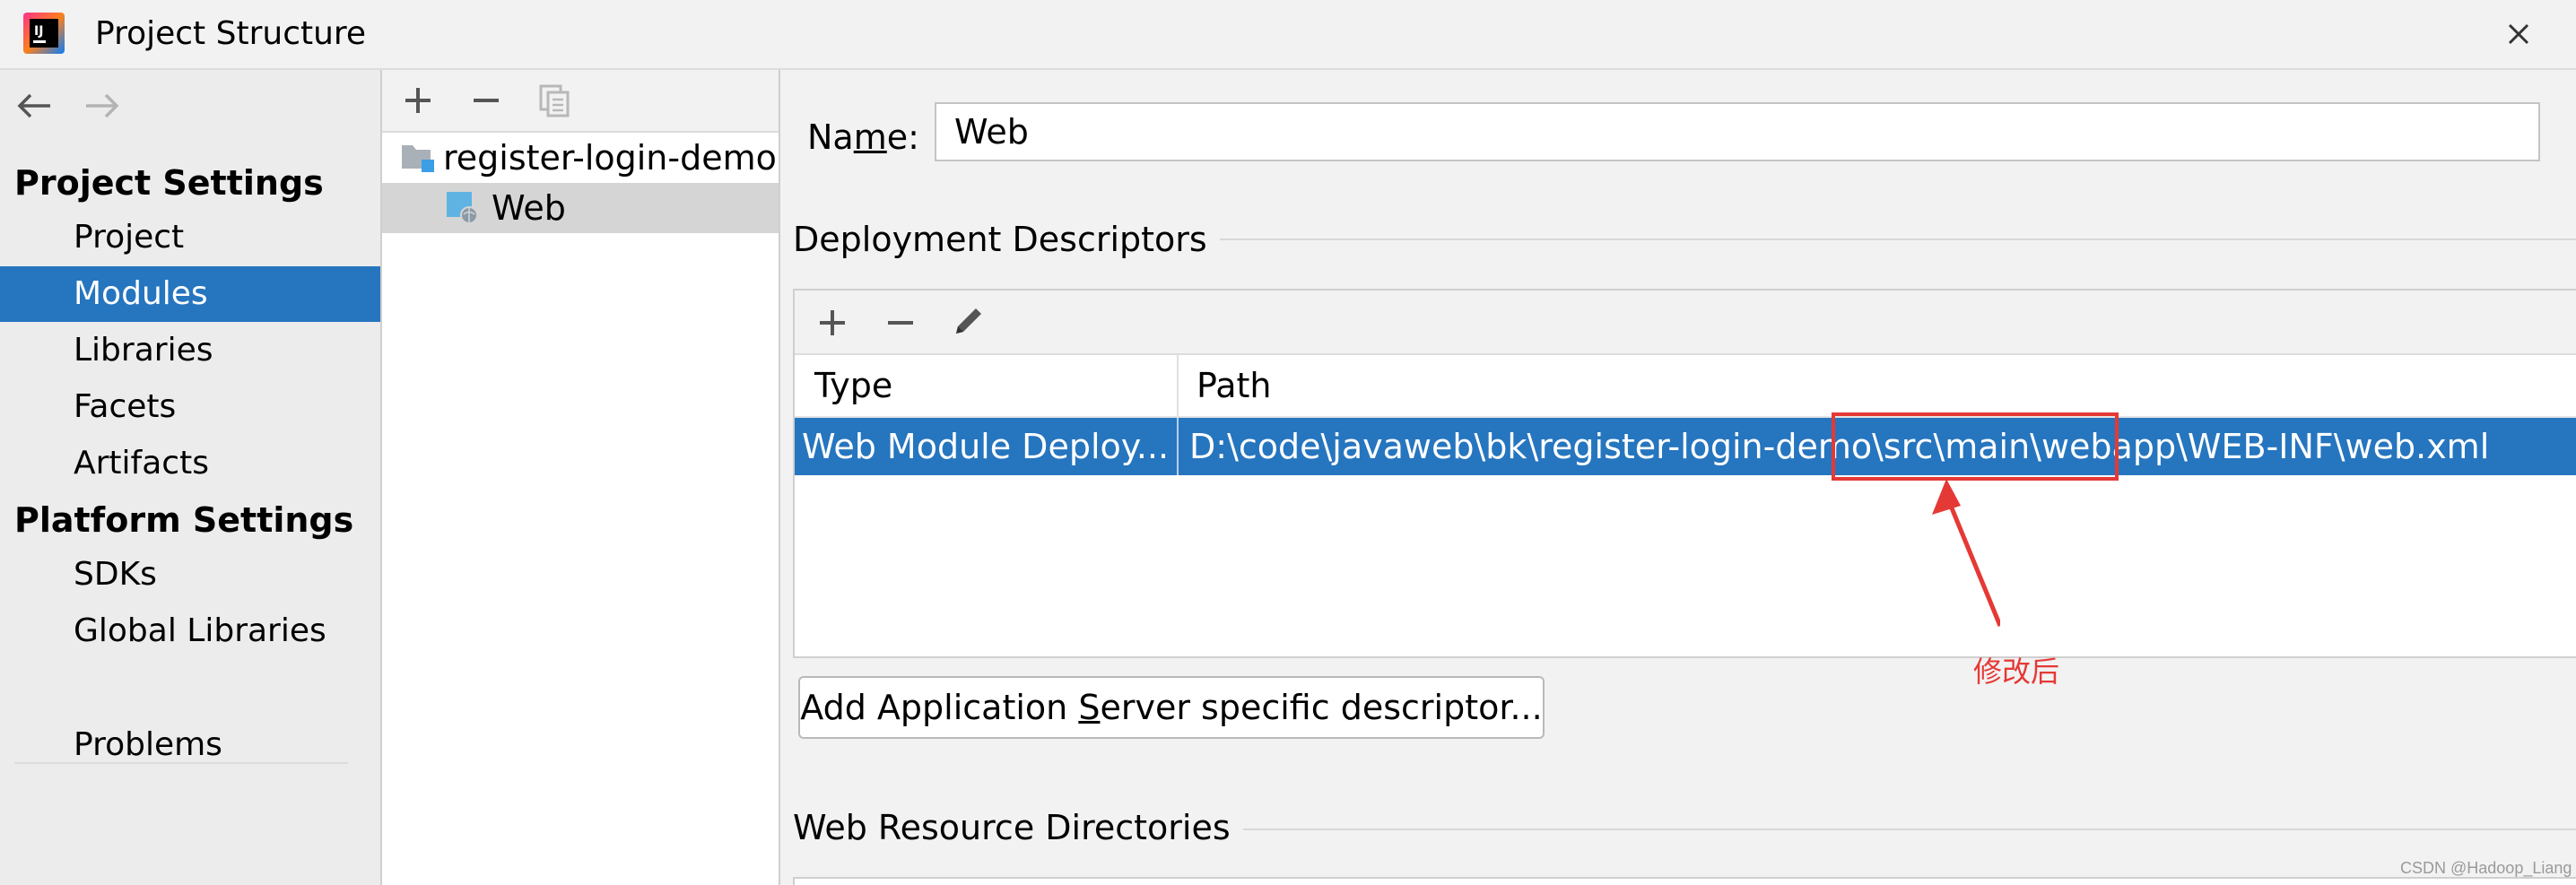 Image resolution: width=2576 pixels, height=885 pixels. Describe the element at coordinates (529, 208) in the screenshot. I see `tree-item-label: Web` at that location.